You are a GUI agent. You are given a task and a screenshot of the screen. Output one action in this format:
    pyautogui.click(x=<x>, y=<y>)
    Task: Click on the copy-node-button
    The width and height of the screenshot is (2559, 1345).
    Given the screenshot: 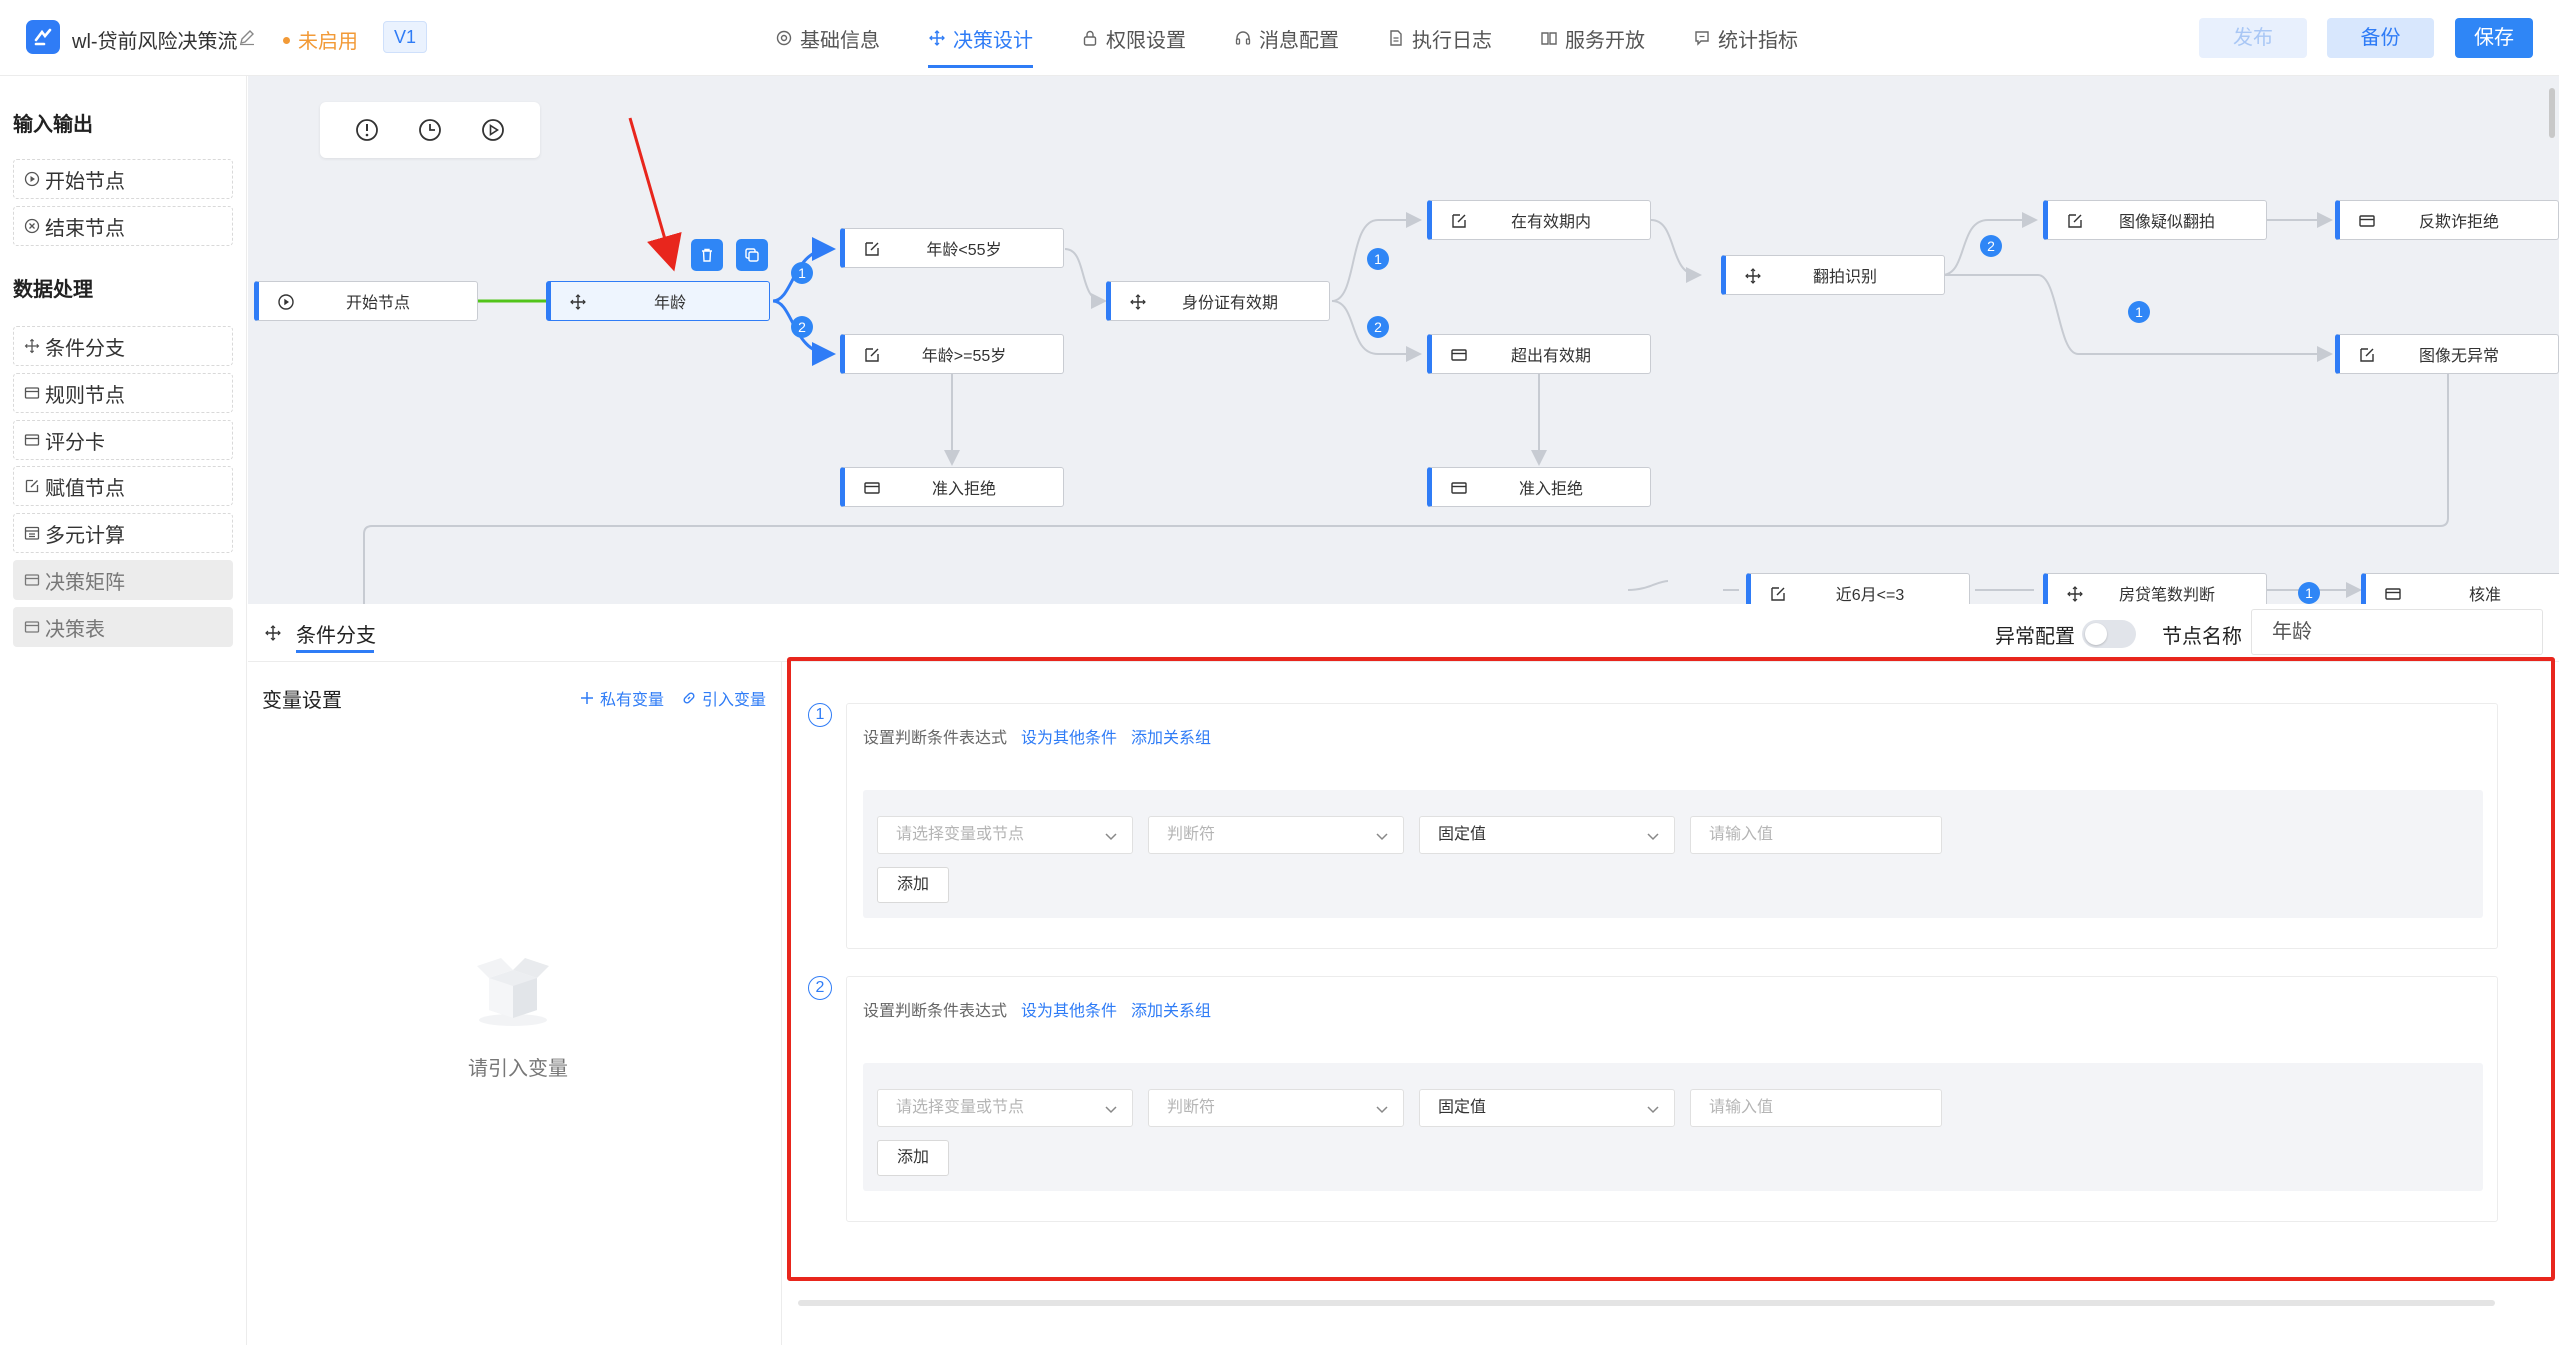 What is the action you would take?
    pyautogui.click(x=752, y=255)
    